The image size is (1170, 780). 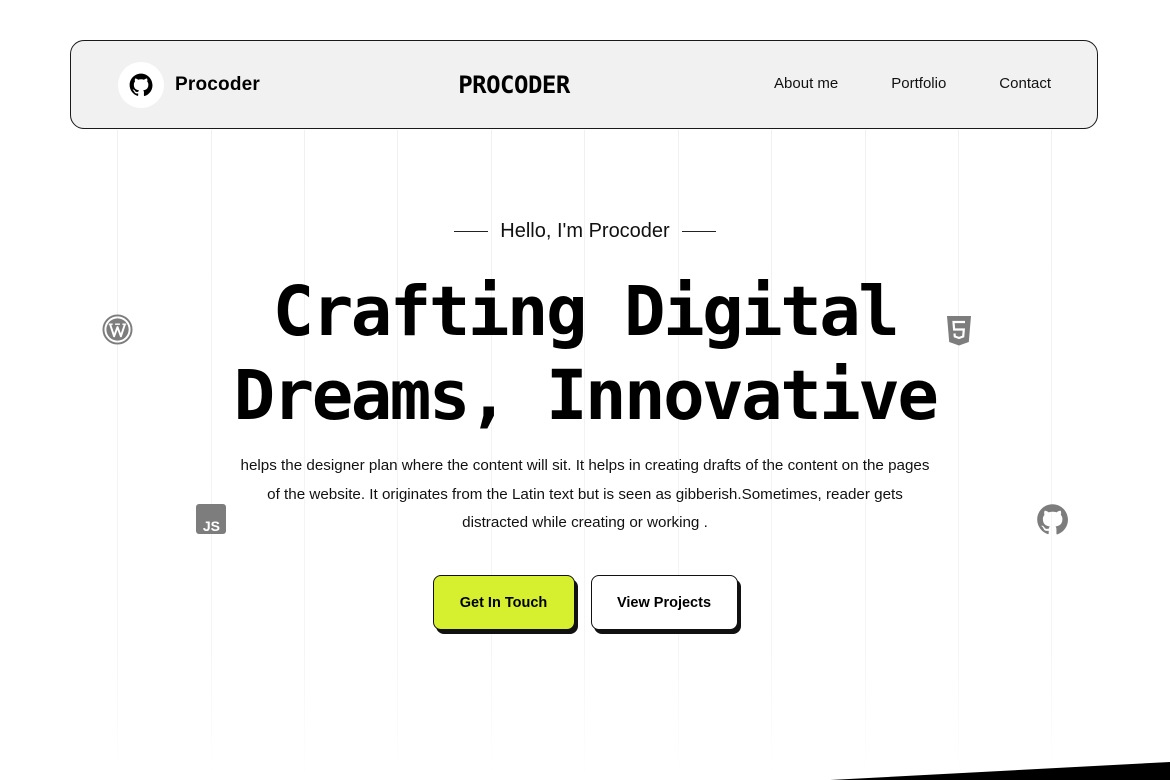 I want to click on nav-contact: Contact, so click(x=1025, y=83).